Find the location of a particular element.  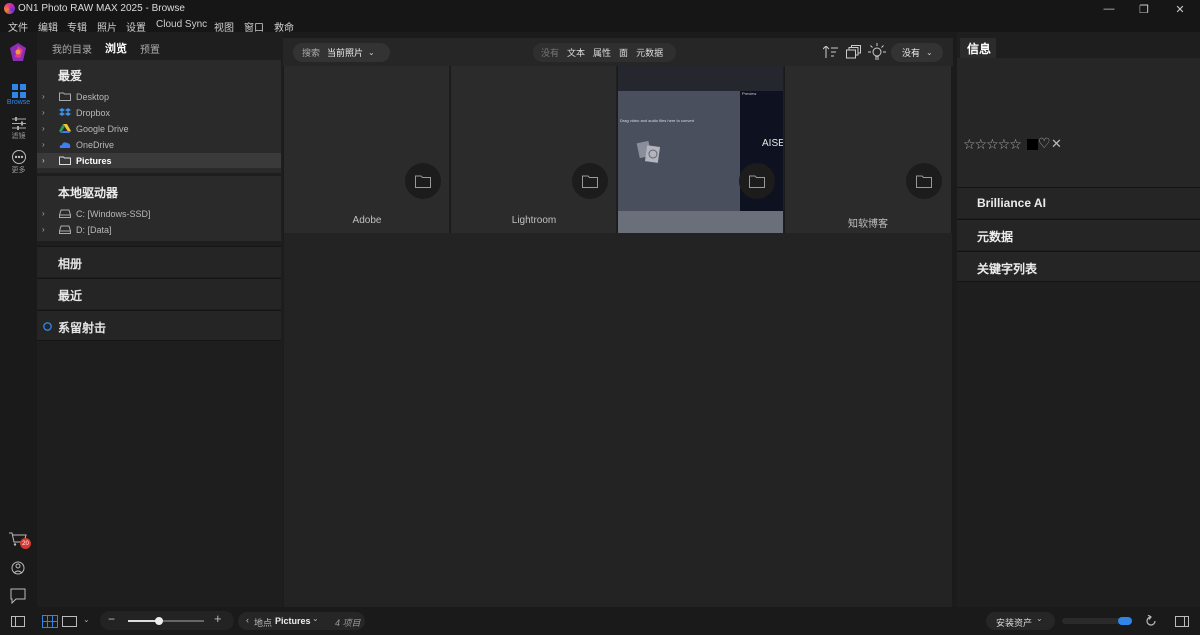

thumbnail-size-control: − + is located at coordinates (167, 620).